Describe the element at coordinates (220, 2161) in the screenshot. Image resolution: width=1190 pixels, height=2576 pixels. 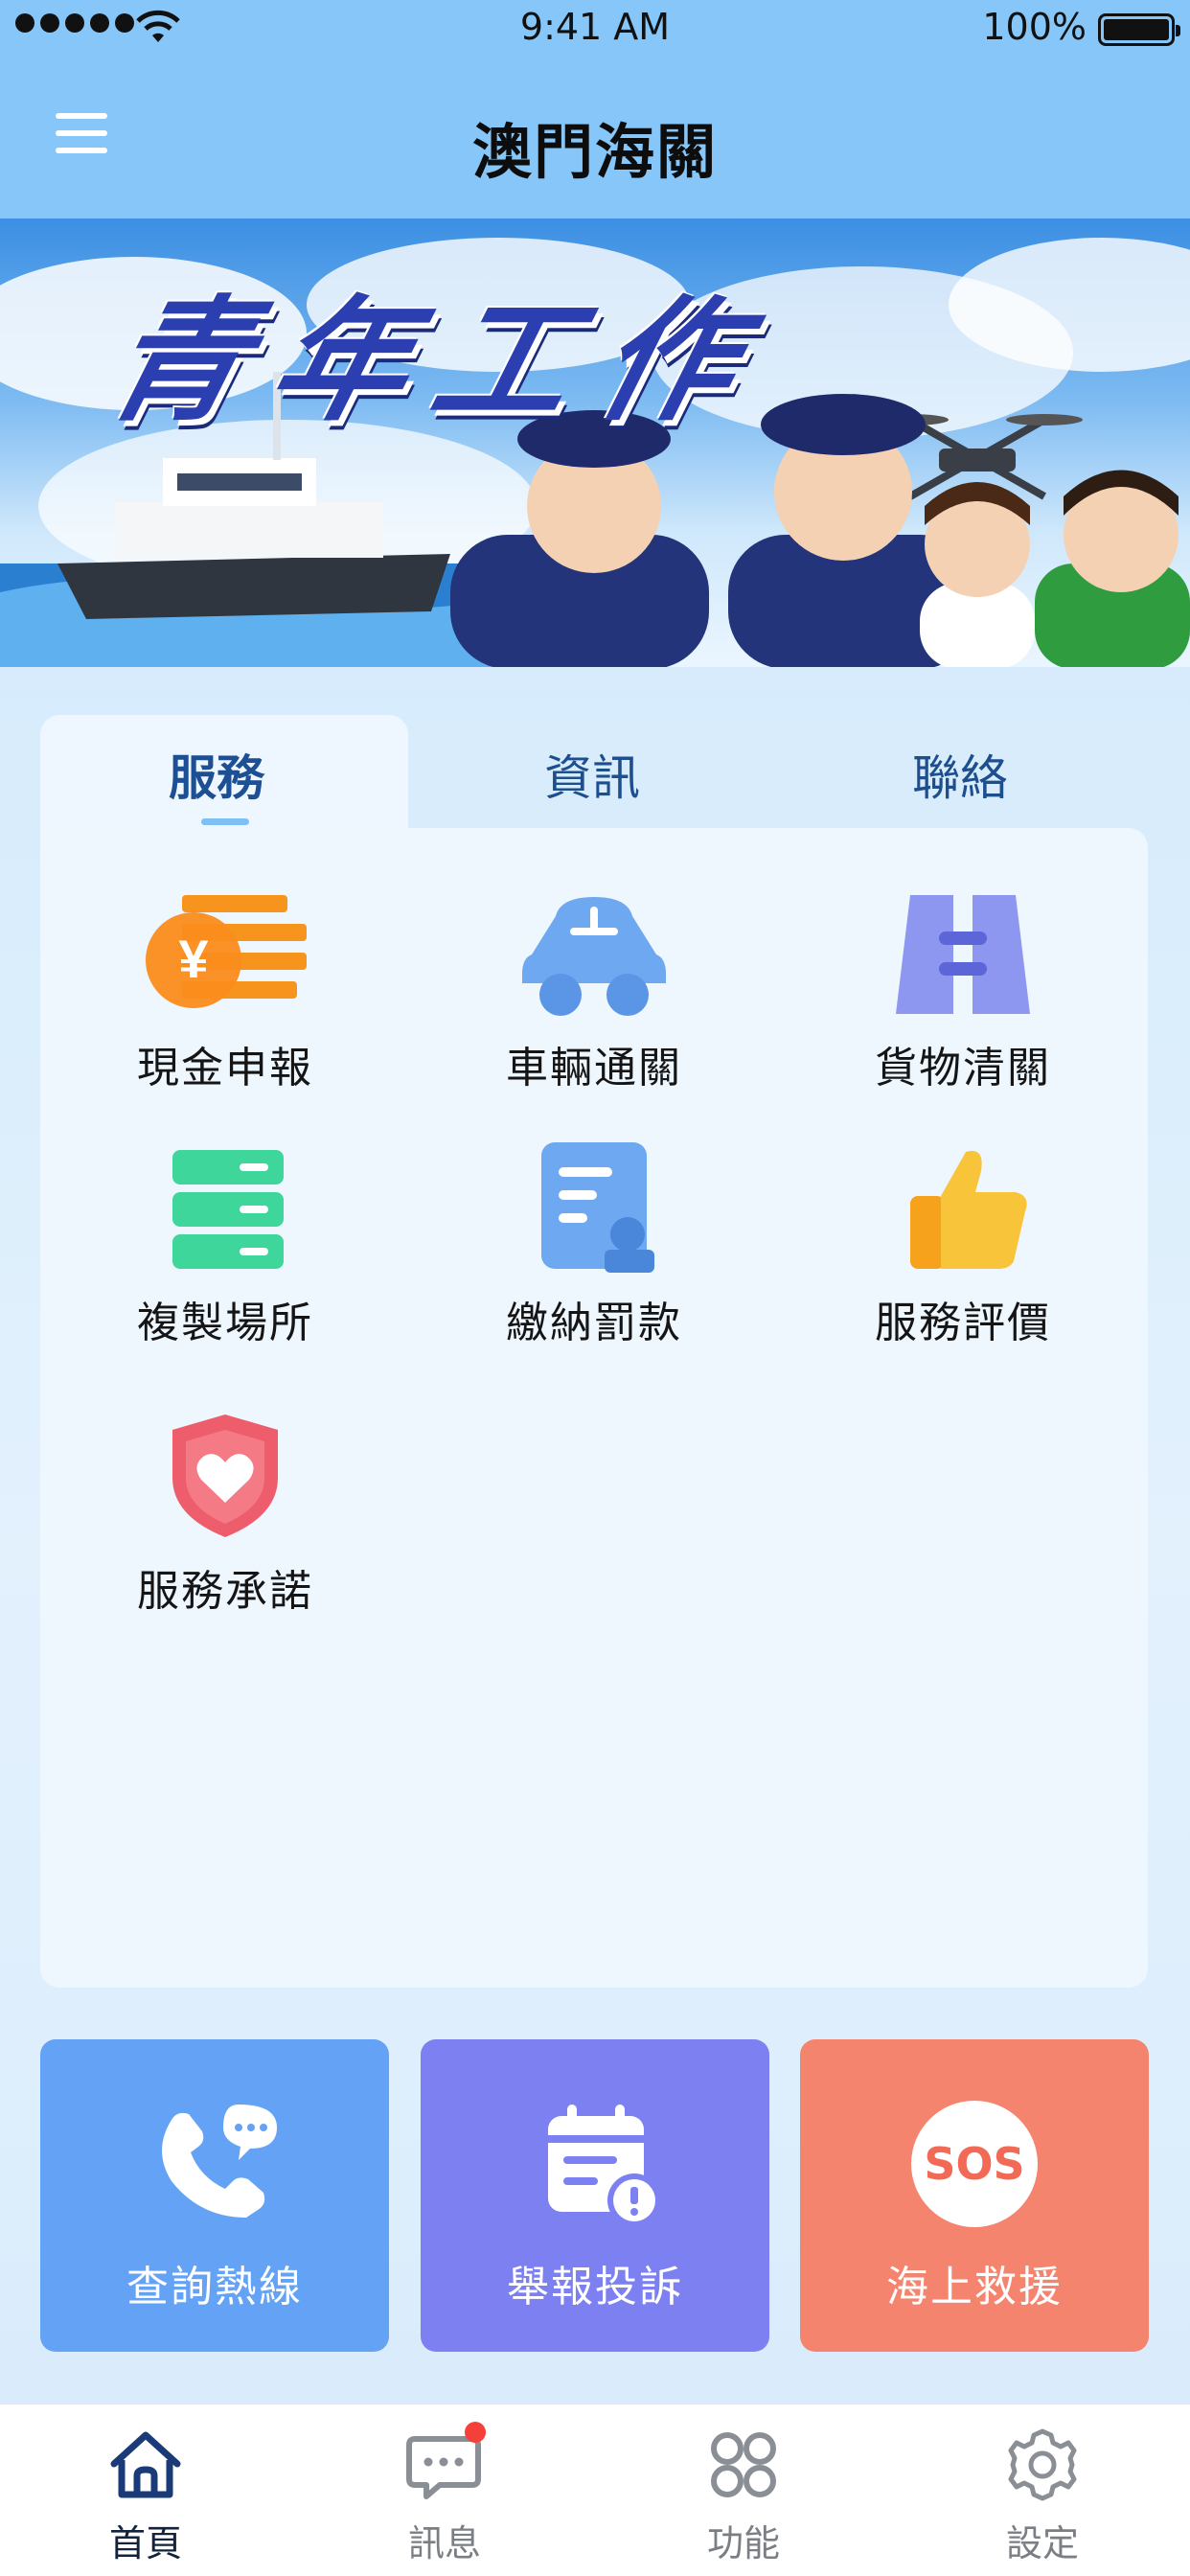
I see `phone-chat-icon` at that location.